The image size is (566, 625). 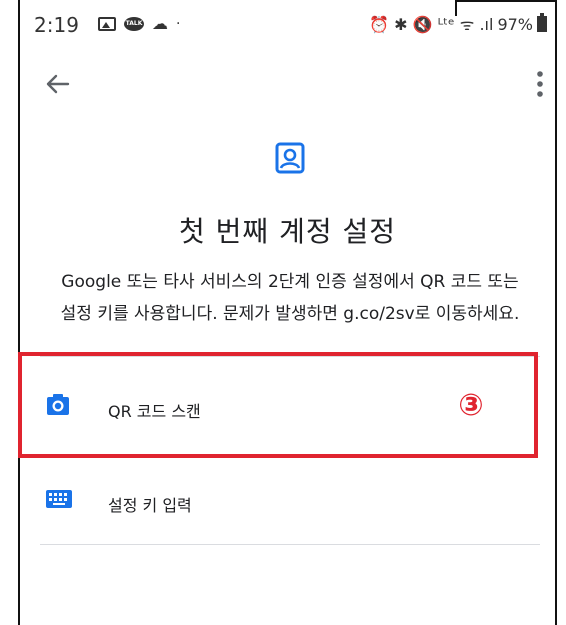 I want to click on battery-icon, so click(x=542, y=22).